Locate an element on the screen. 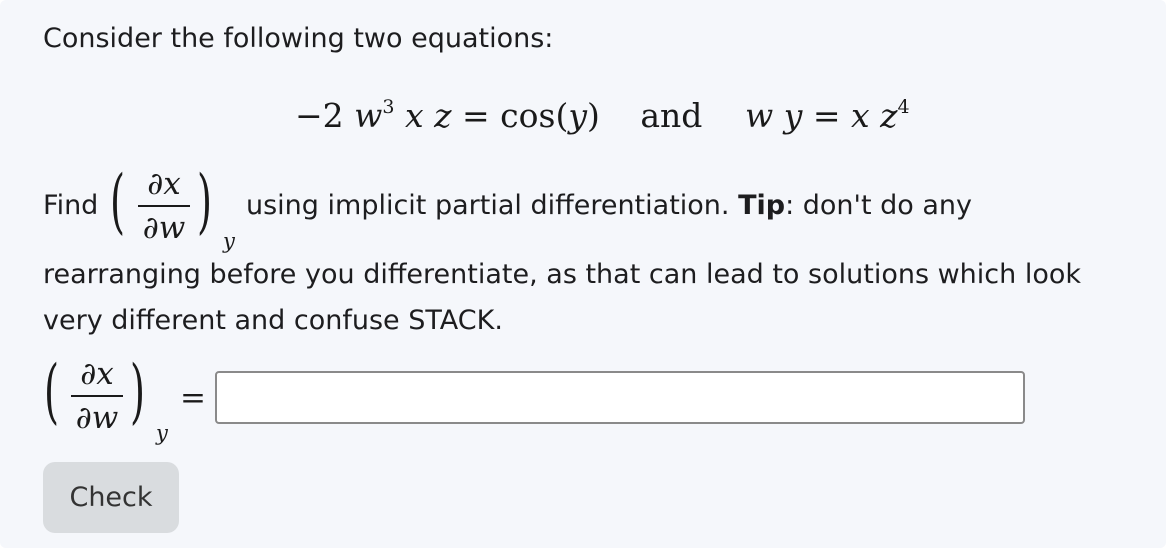 The width and height of the screenshot is (1170, 550). instruction-line-3: very different and confuse STACK. is located at coordinates (273, 320).